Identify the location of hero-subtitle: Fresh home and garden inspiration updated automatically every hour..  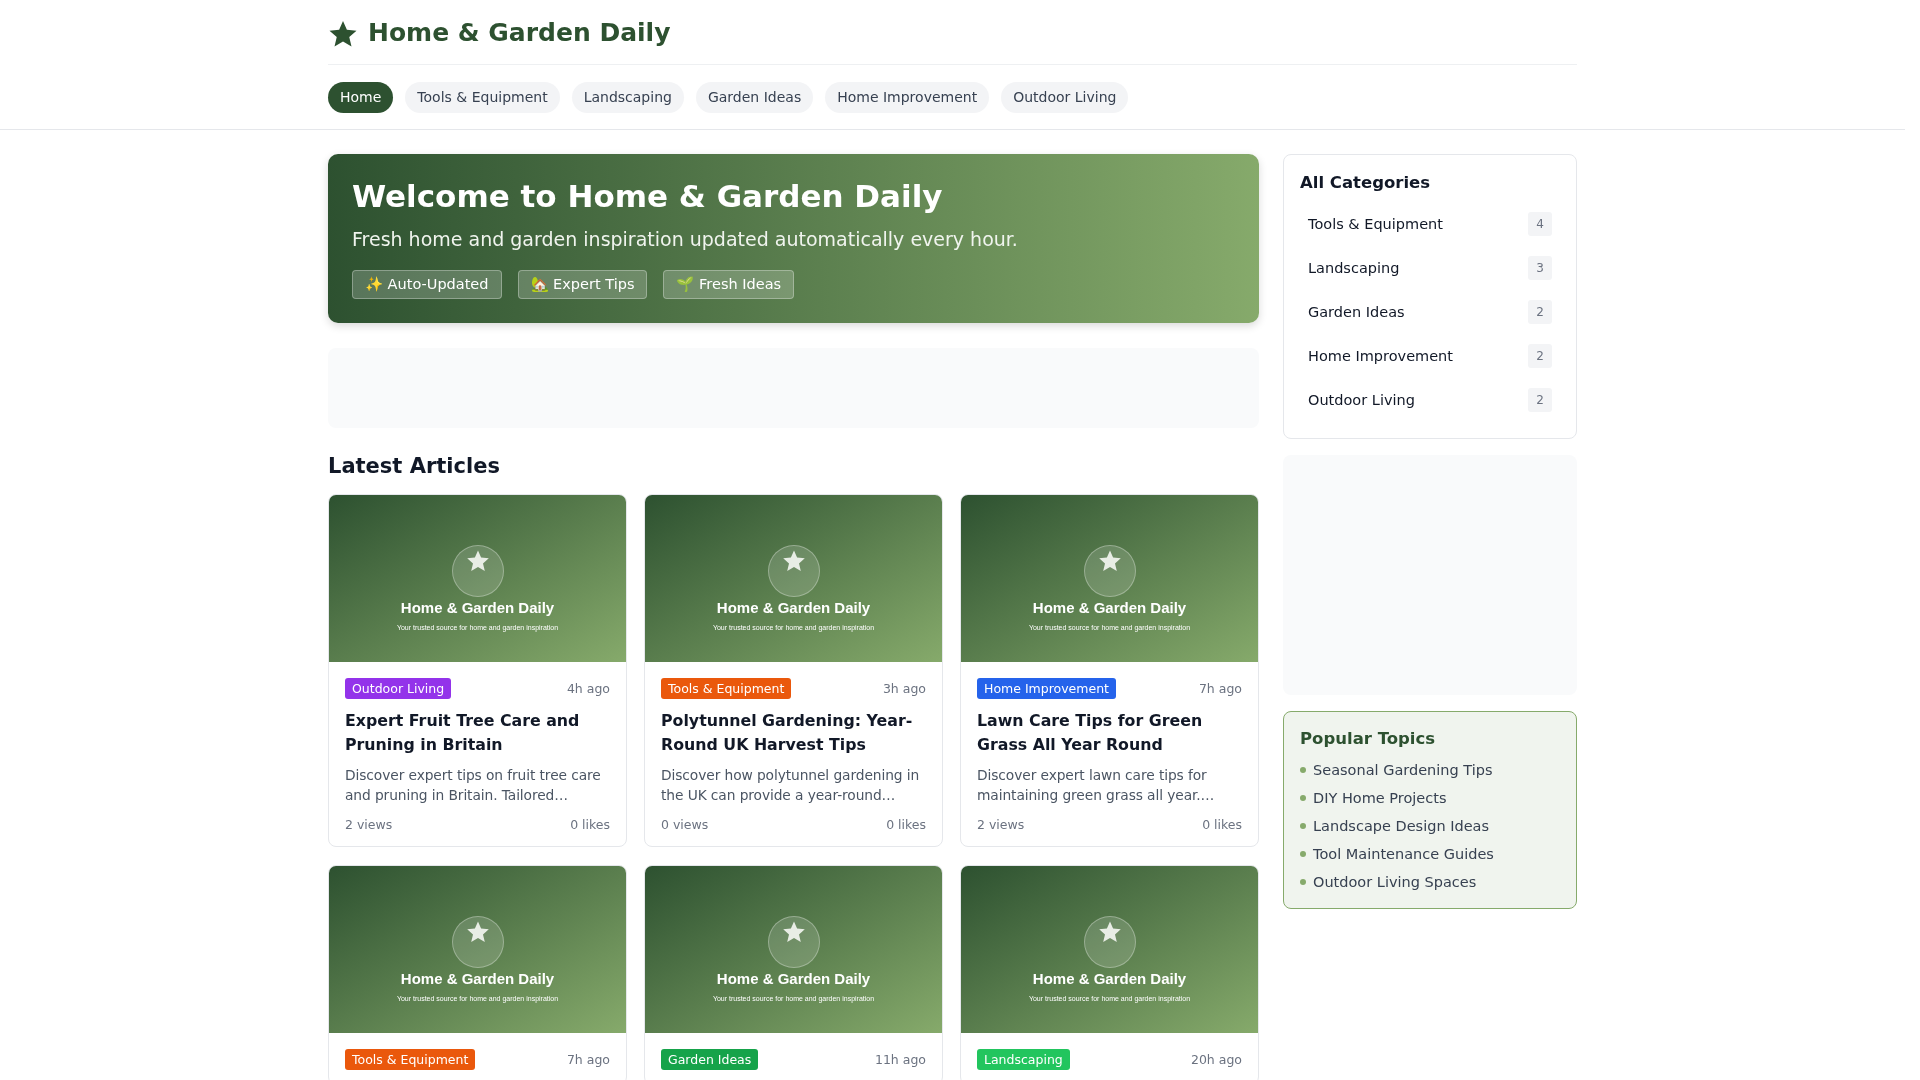
(685, 239).